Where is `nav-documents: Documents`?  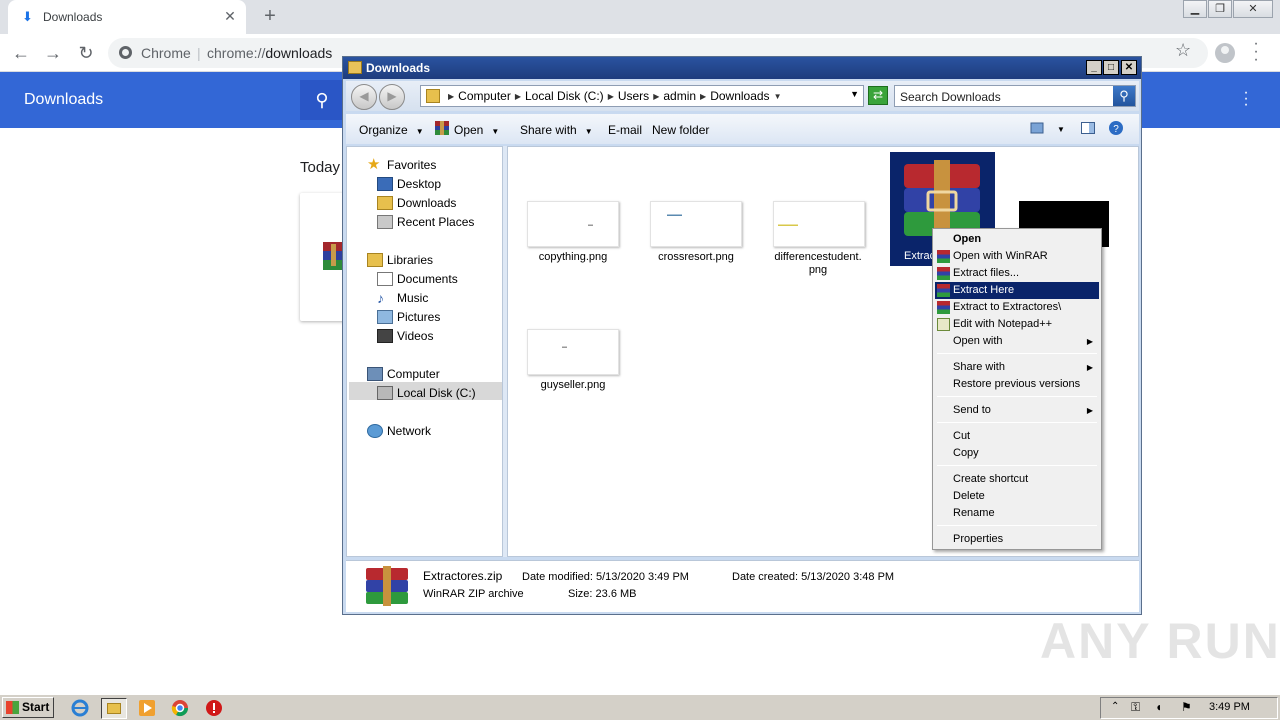 nav-documents: Documents is located at coordinates (417, 279).